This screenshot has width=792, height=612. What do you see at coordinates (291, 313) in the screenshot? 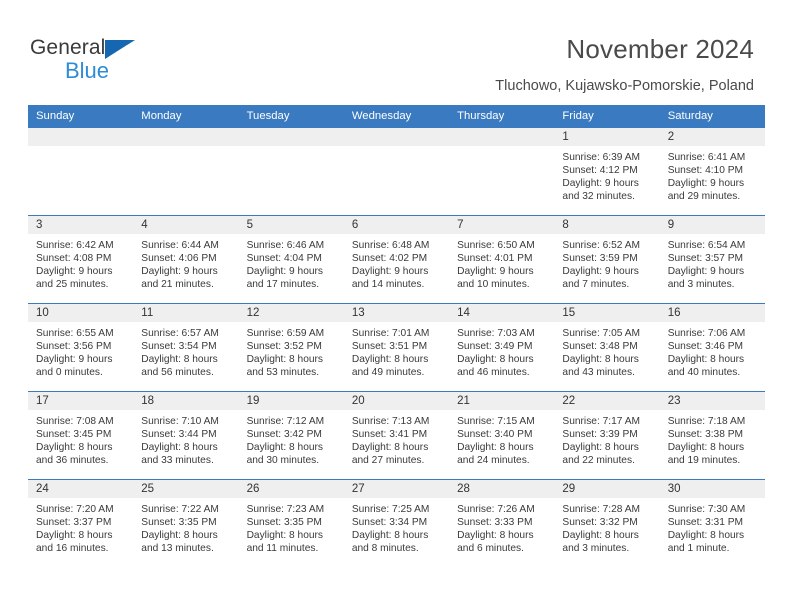
I see `day-number: 12` at bounding box center [291, 313].